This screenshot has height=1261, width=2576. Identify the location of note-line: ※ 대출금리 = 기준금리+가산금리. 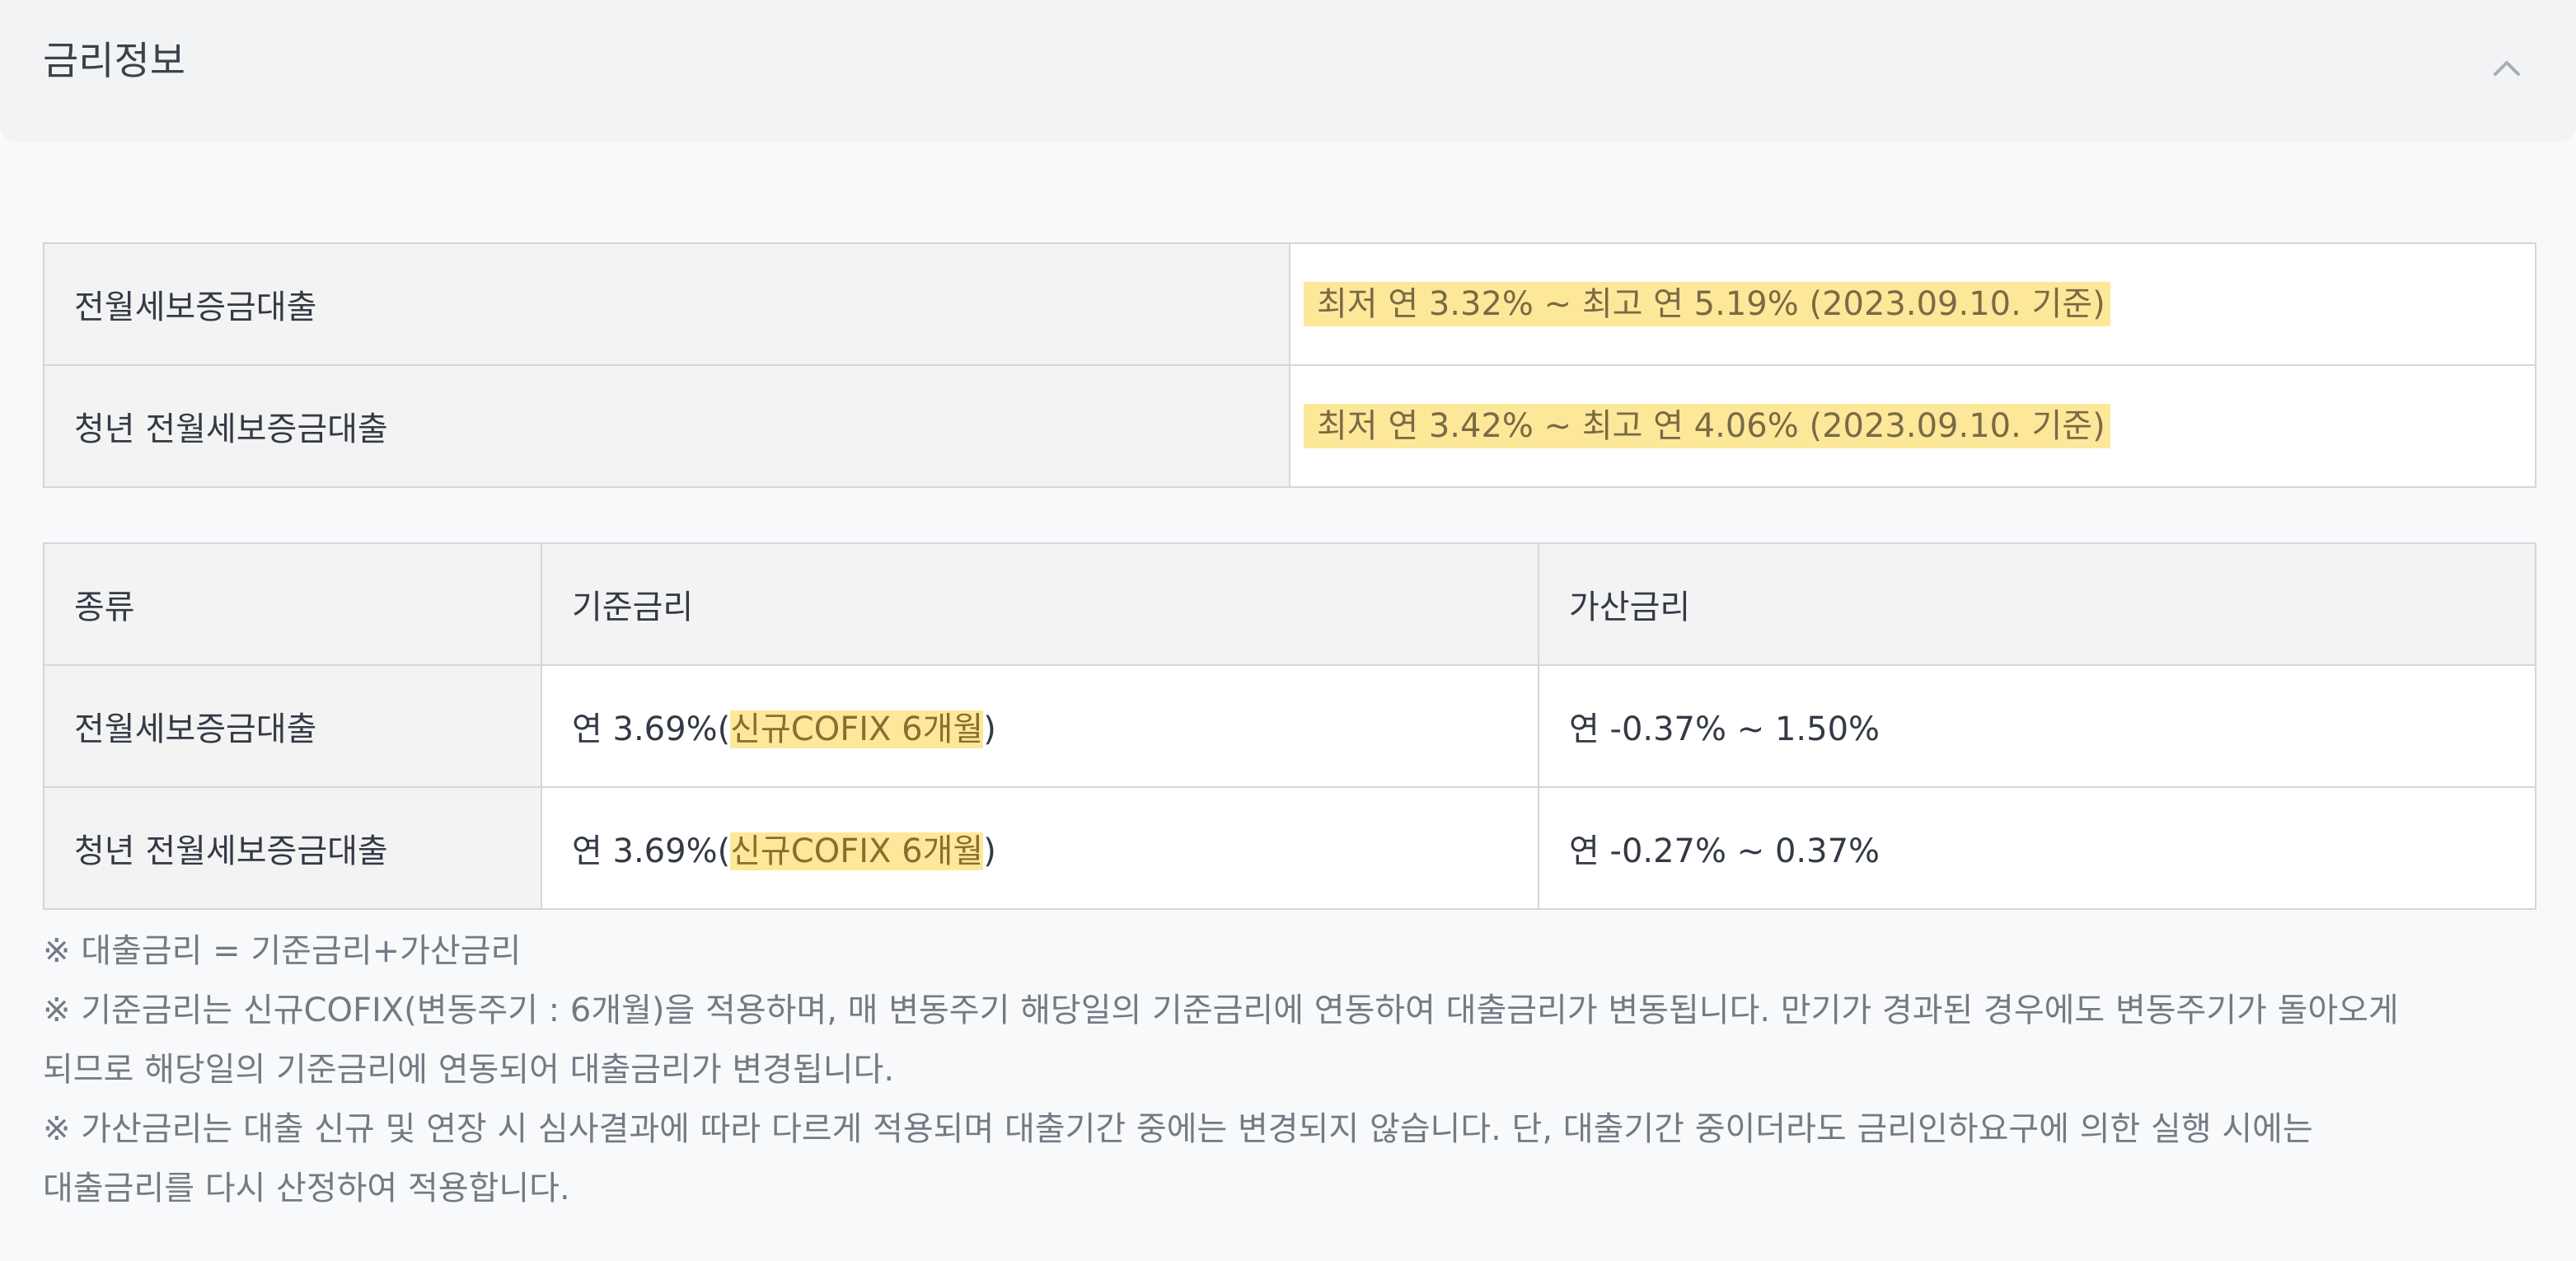
(282, 951).